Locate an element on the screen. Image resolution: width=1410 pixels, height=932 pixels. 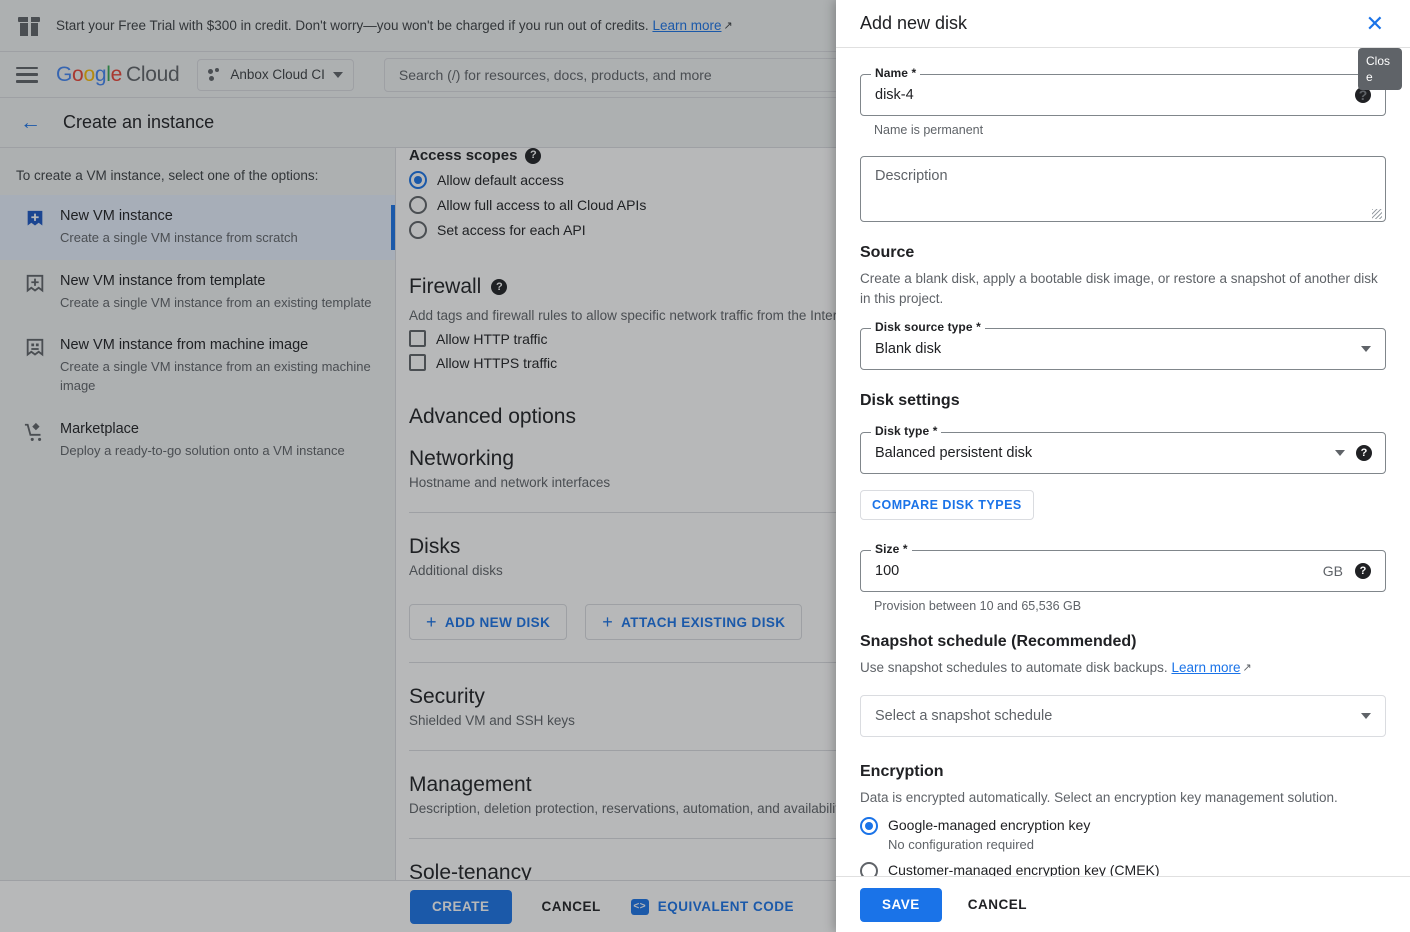
snapshot-schedule-select: Select a snapshot schedule is located at coordinates (1123, 715).